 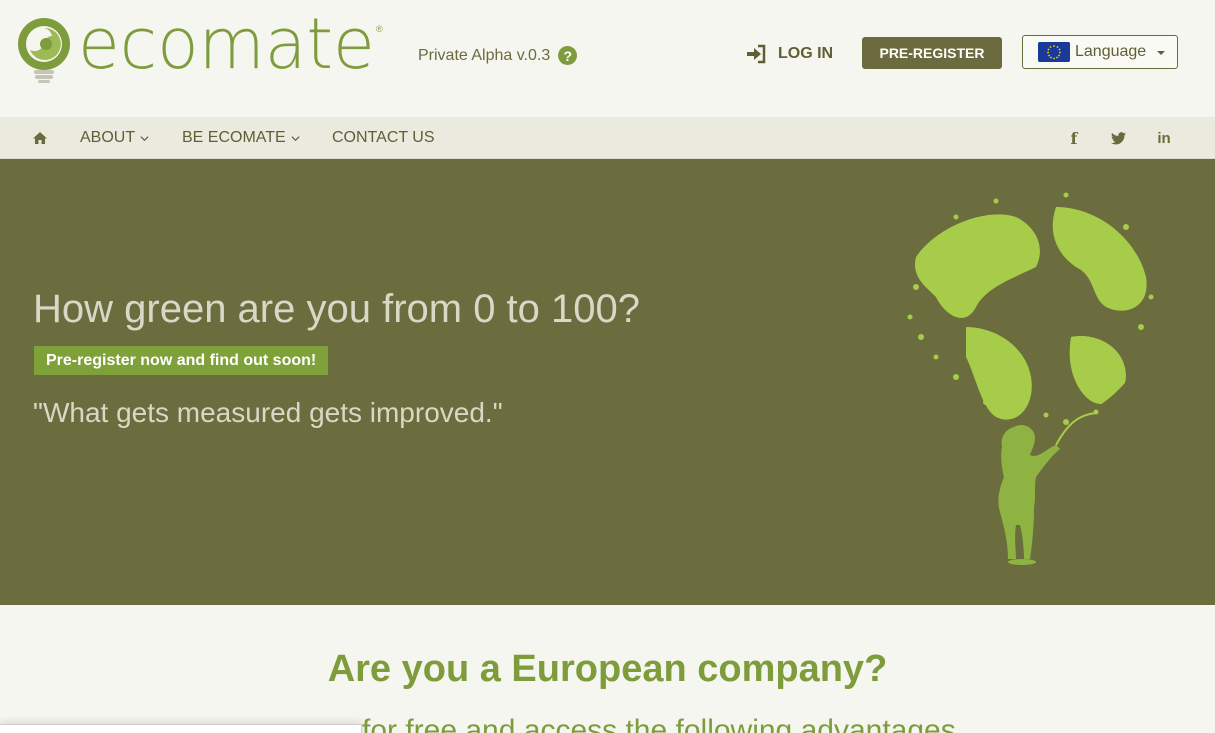 I want to click on nav-contact-us: CONTACT US, so click(x=383, y=138).